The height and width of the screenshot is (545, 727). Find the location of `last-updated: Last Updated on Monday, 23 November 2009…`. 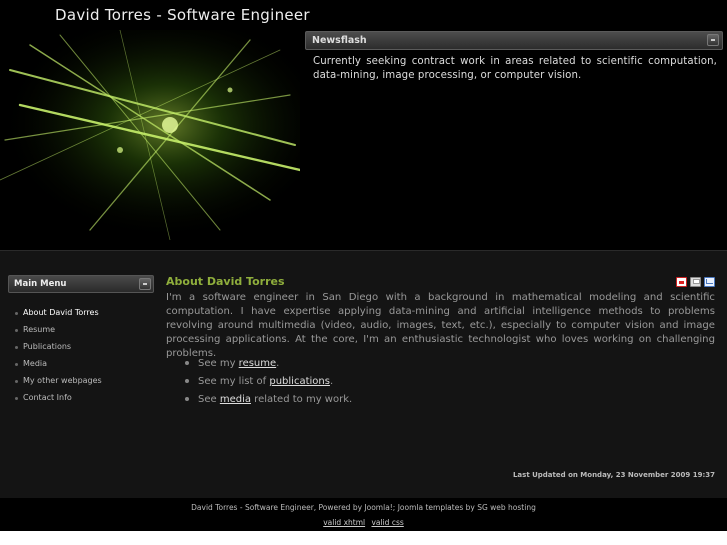

last-updated: Last Updated on Monday, 23 November 2009… is located at coordinates (613, 475).